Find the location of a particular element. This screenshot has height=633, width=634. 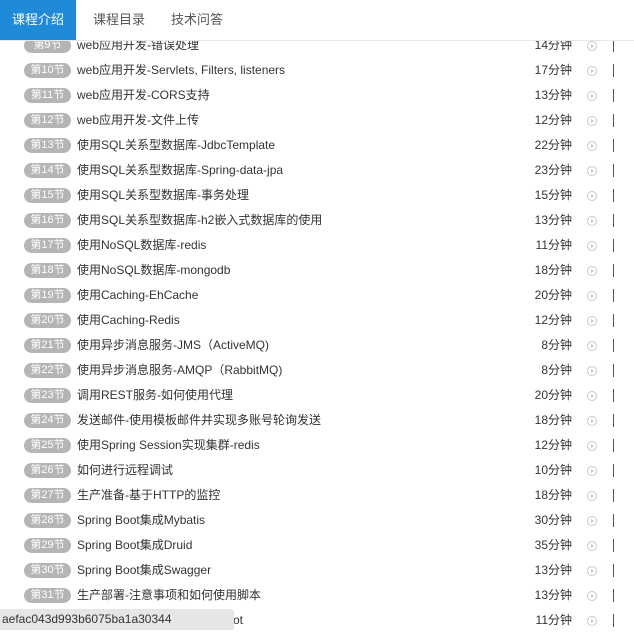

lesson-duration: 20分钟 is located at coordinates (553, 295).